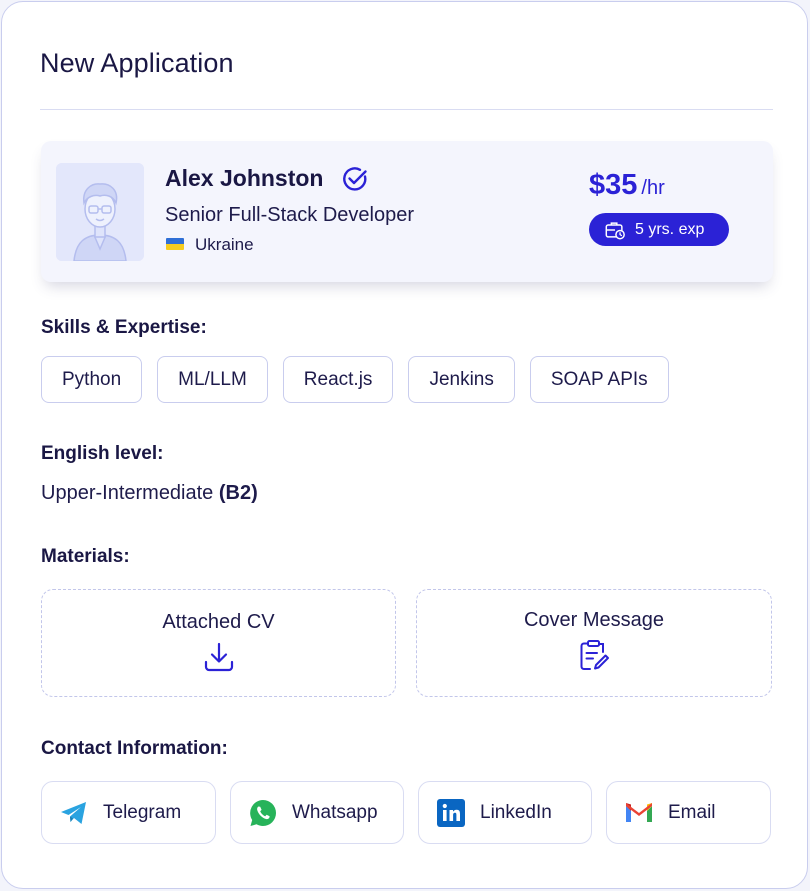 The width and height of the screenshot is (810, 891). What do you see at coordinates (244, 178) in the screenshot?
I see `candidate-name: Alex Johnston` at bounding box center [244, 178].